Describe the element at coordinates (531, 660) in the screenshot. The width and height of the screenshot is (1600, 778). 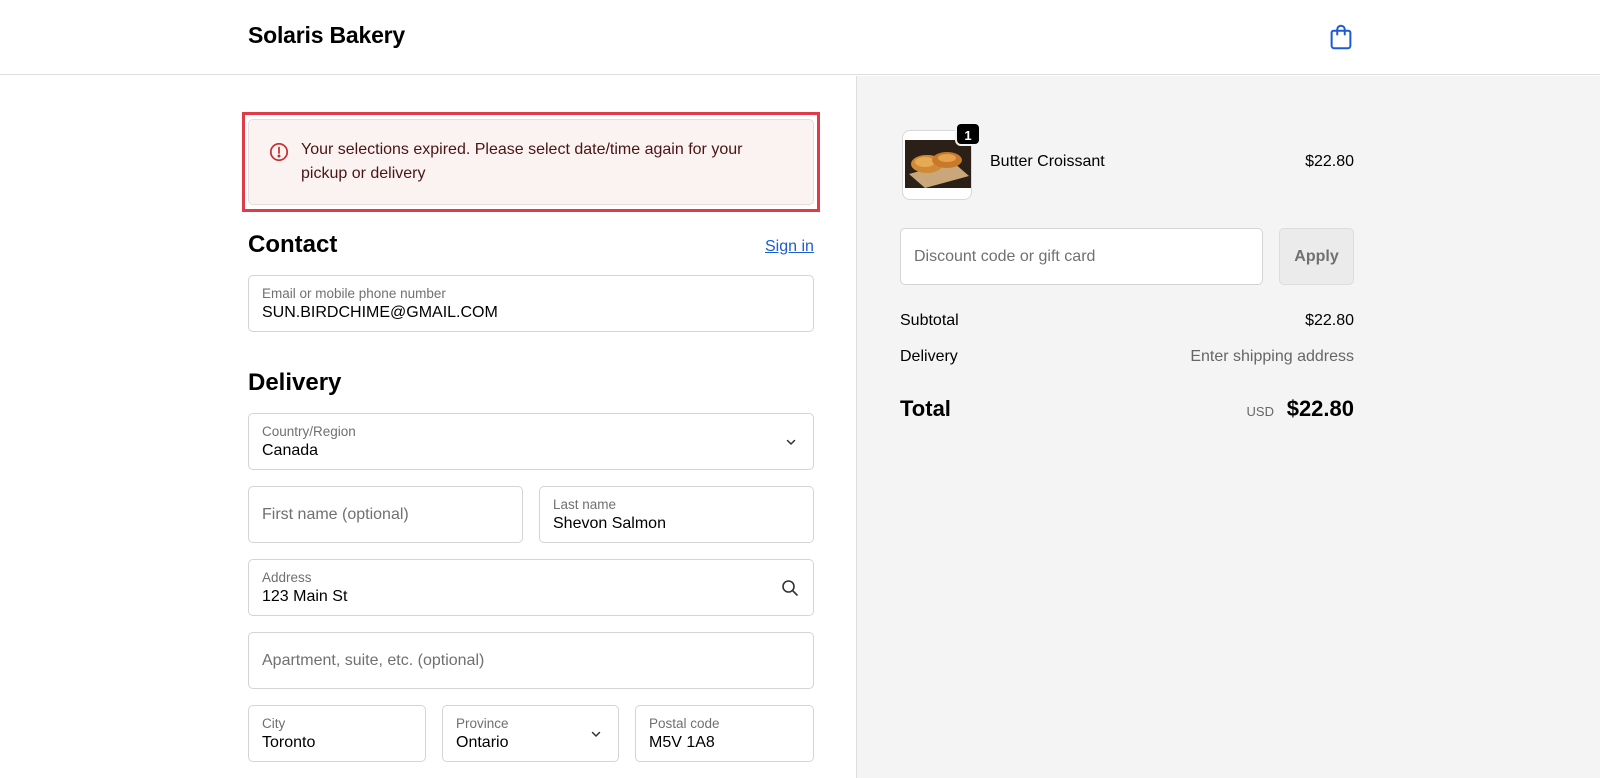
I see `apartment-field: Apartment, suite, etc. (optional)` at that location.